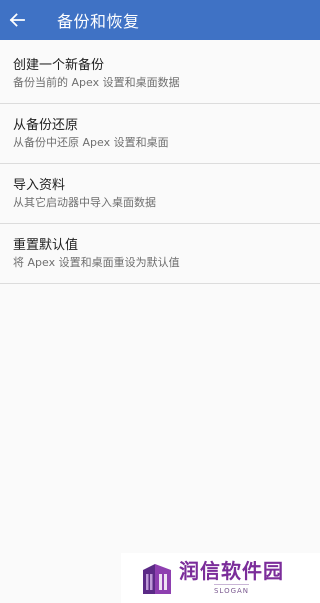  I want to click on list-item-create-backup: 创建一个新备份 备份当前的 Apex 设置和桌面数据, so click(160, 74).